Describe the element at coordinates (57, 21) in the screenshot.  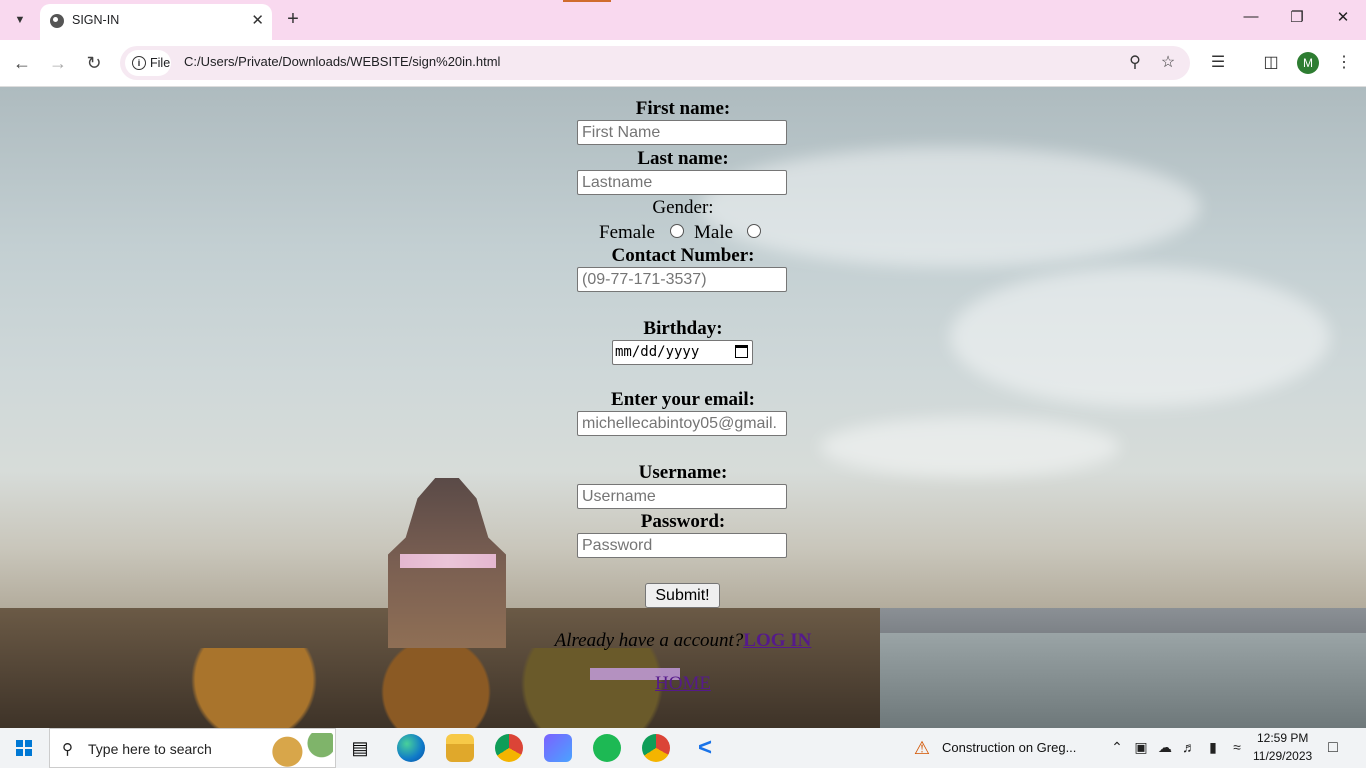
I see `globe-icon` at that location.